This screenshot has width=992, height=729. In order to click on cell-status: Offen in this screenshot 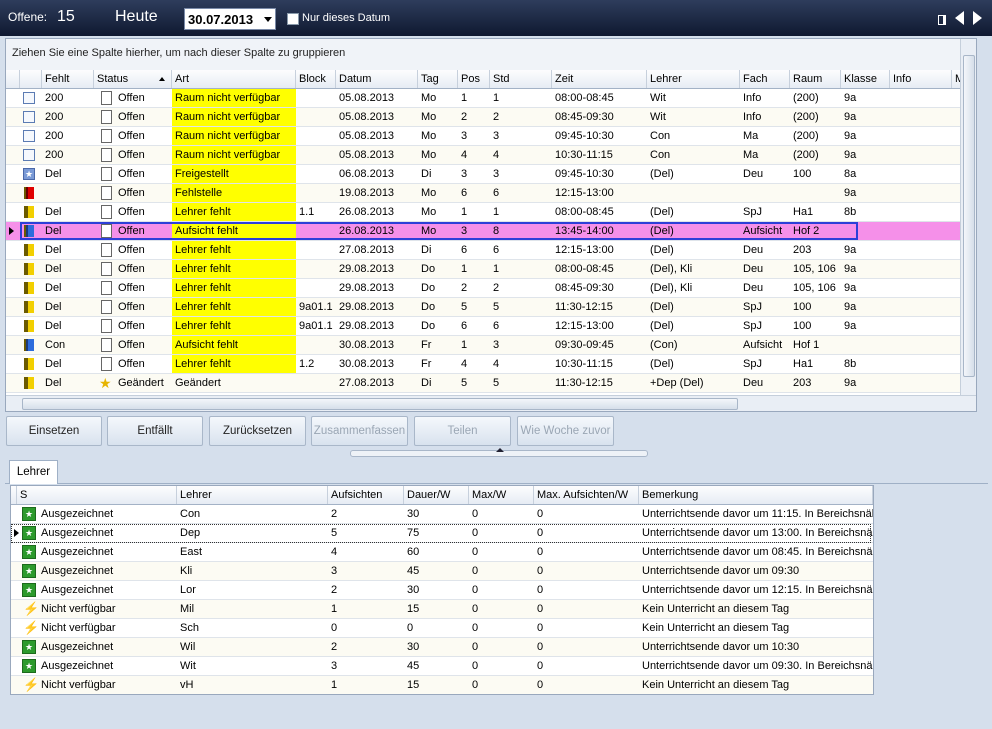, I will do `click(131, 250)`.